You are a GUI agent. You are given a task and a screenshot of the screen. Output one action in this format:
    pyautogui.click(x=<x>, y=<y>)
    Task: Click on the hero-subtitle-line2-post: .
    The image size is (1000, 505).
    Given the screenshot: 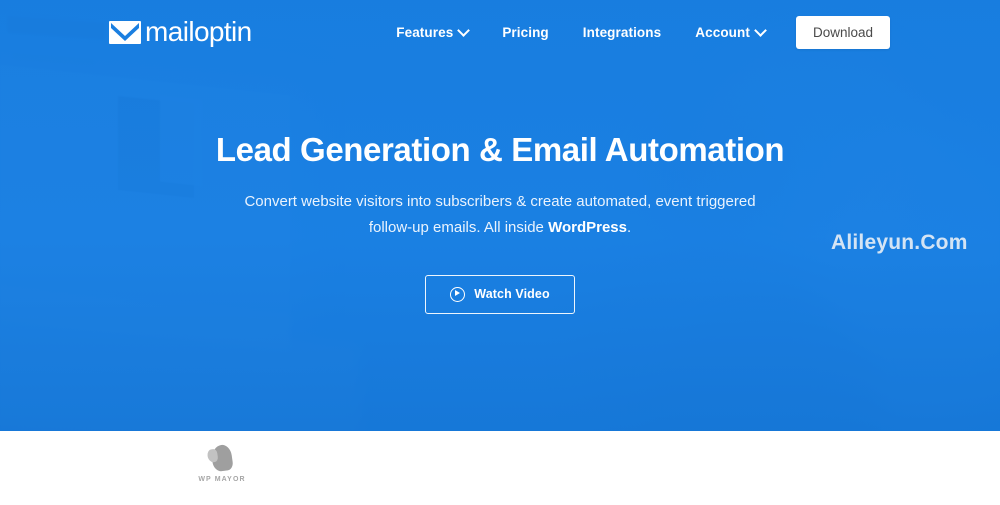 What is the action you would take?
    pyautogui.click(x=629, y=227)
    